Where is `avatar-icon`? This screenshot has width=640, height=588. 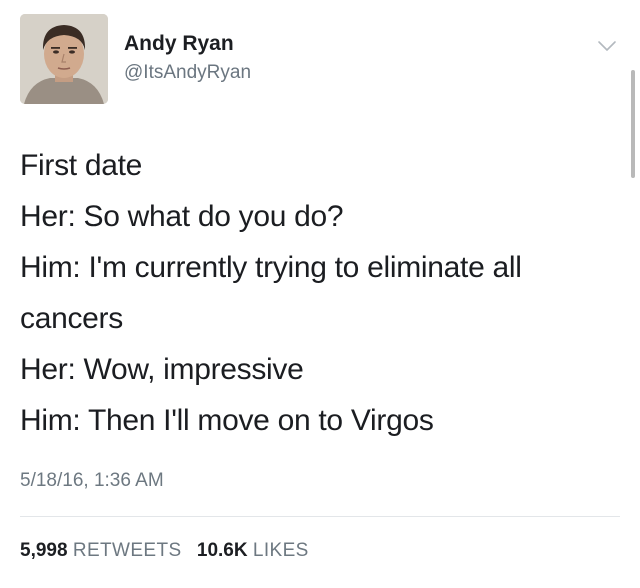 avatar-icon is located at coordinates (64, 59).